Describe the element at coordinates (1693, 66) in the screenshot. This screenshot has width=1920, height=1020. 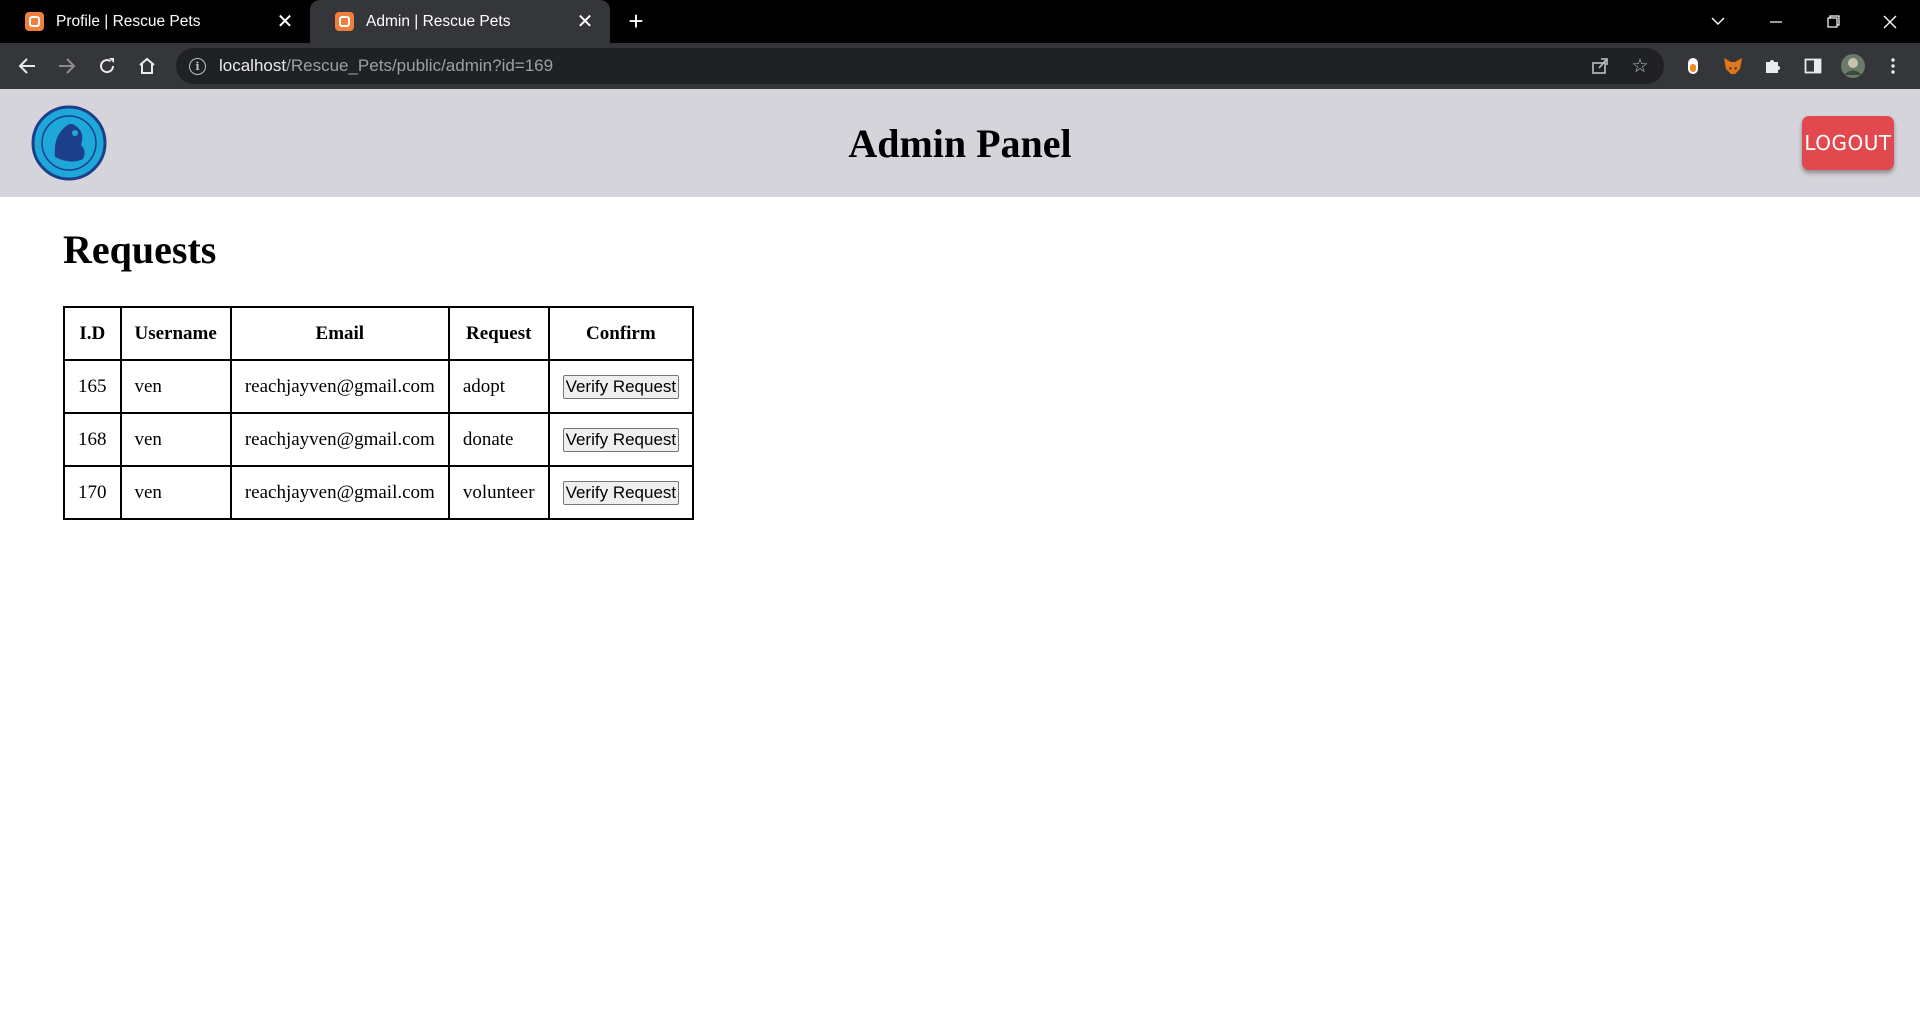
I see `extension-orange-icon` at that location.